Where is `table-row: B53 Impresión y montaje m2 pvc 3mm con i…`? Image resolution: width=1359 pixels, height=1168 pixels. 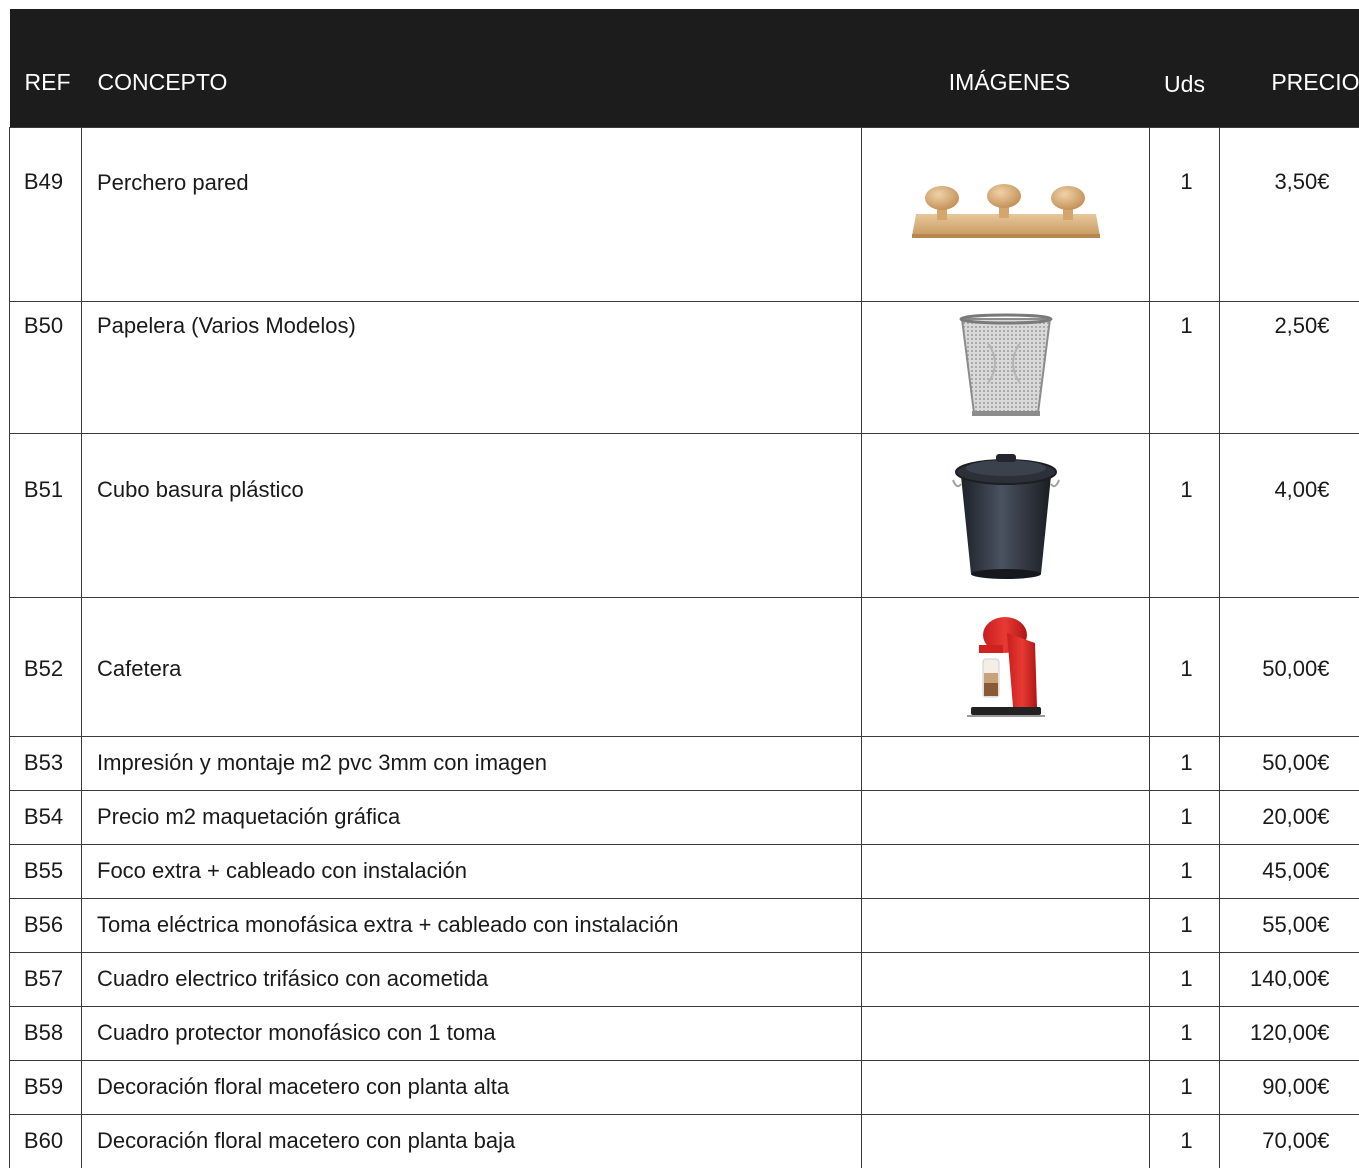
table-row: B53 Impresión y montaje m2 pvc 3mm con i… is located at coordinates (684, 763).